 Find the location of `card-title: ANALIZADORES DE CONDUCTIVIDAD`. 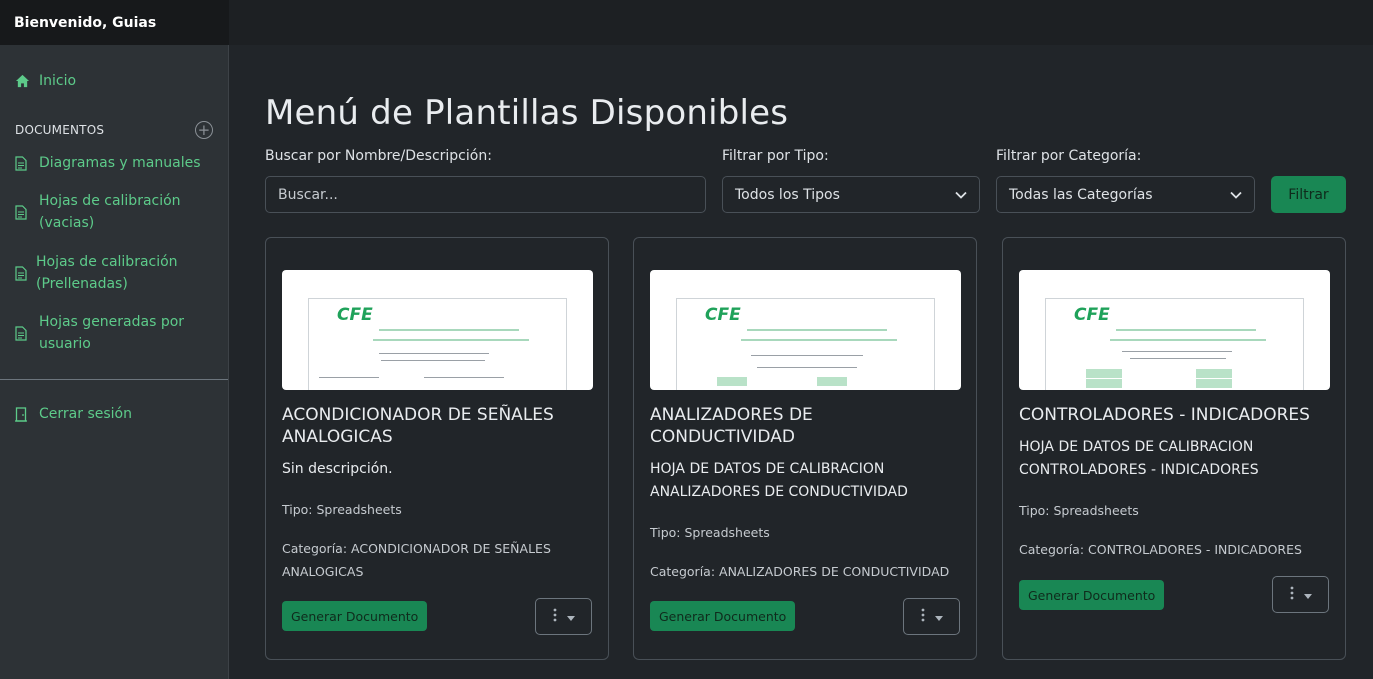

card-title: ANALIZADORES DE CONDUCTIVIDAD is located at coordinates (731, 426).